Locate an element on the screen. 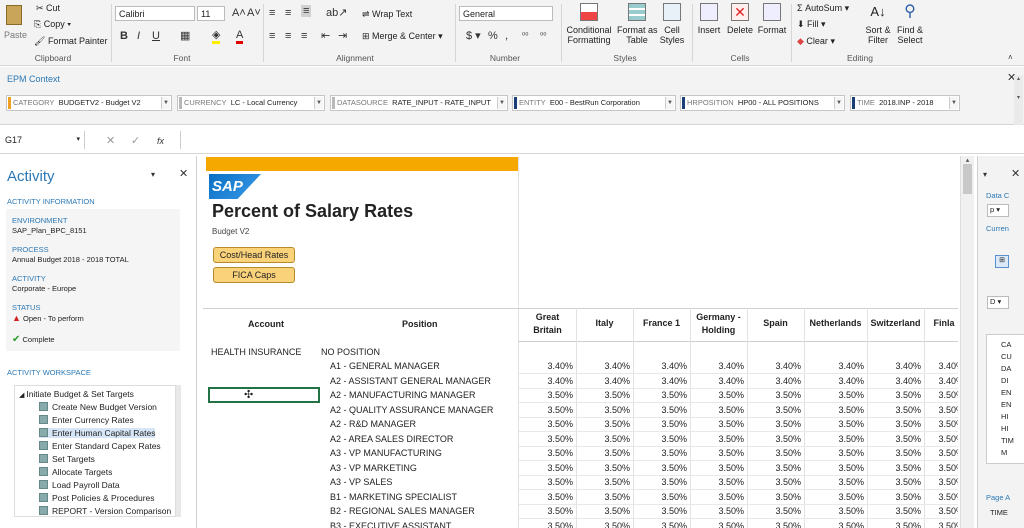 Image resolution: width=1024 pixels, height=528 pixels. find-select-button: ⚲ Find & Select is located at coordinates (910, 28).